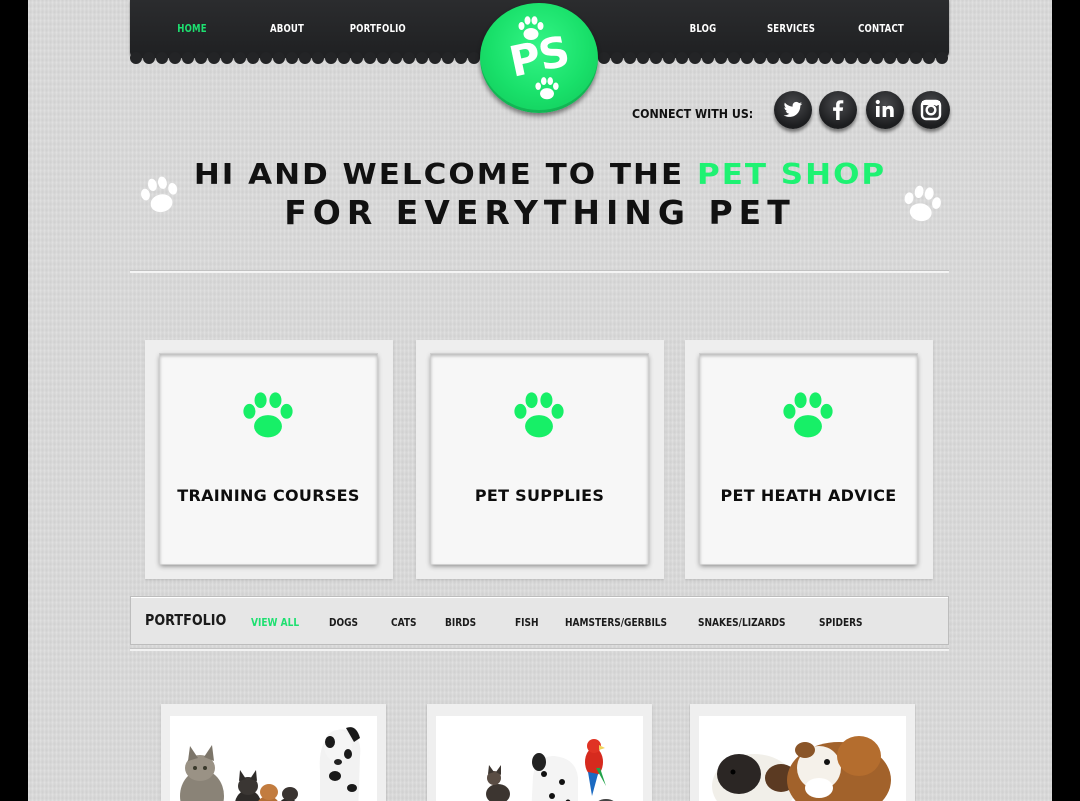 The width and height of the screenshot is (1080, 801). What do you see at coordinates (539, 58) in the screenshot?
I see `site-logo: PS` at bounding box center [539, 58].